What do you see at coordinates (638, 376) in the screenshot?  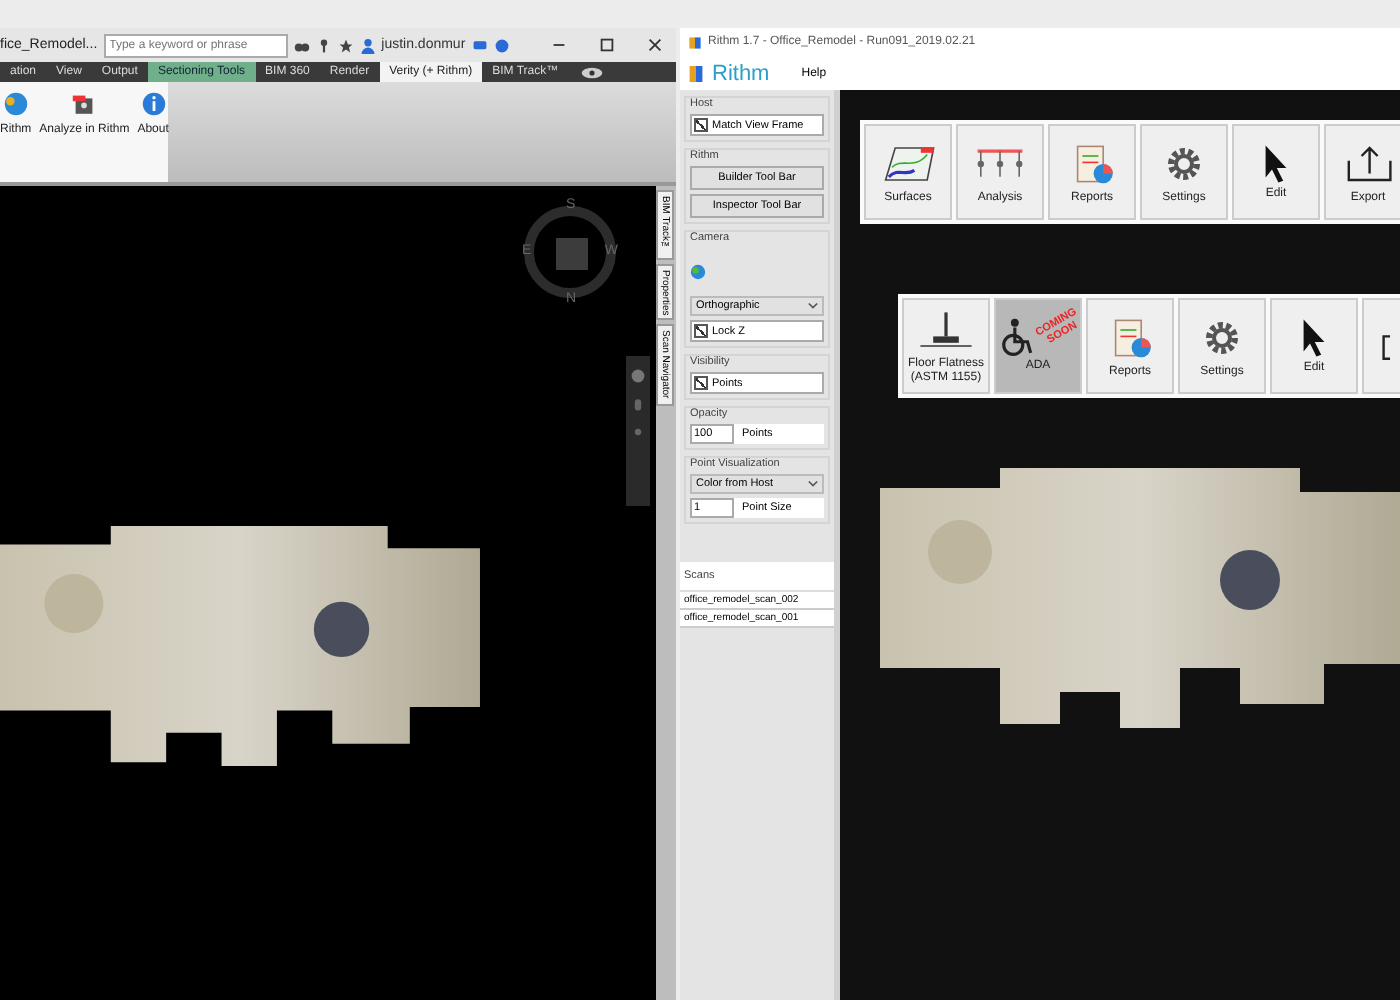 I see `orbit-icon` at bounding box center [638, 376].